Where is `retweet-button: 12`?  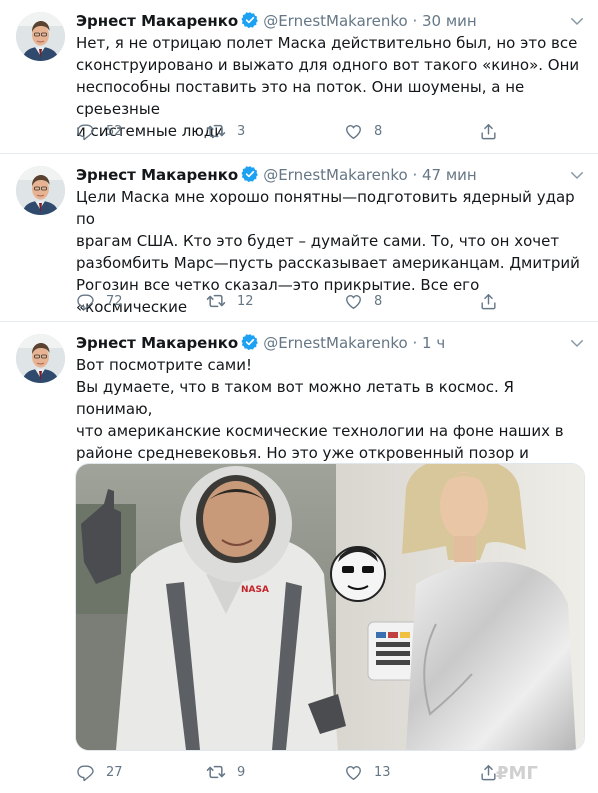
retweet-button: 12 is located at coordinates (230, 301).